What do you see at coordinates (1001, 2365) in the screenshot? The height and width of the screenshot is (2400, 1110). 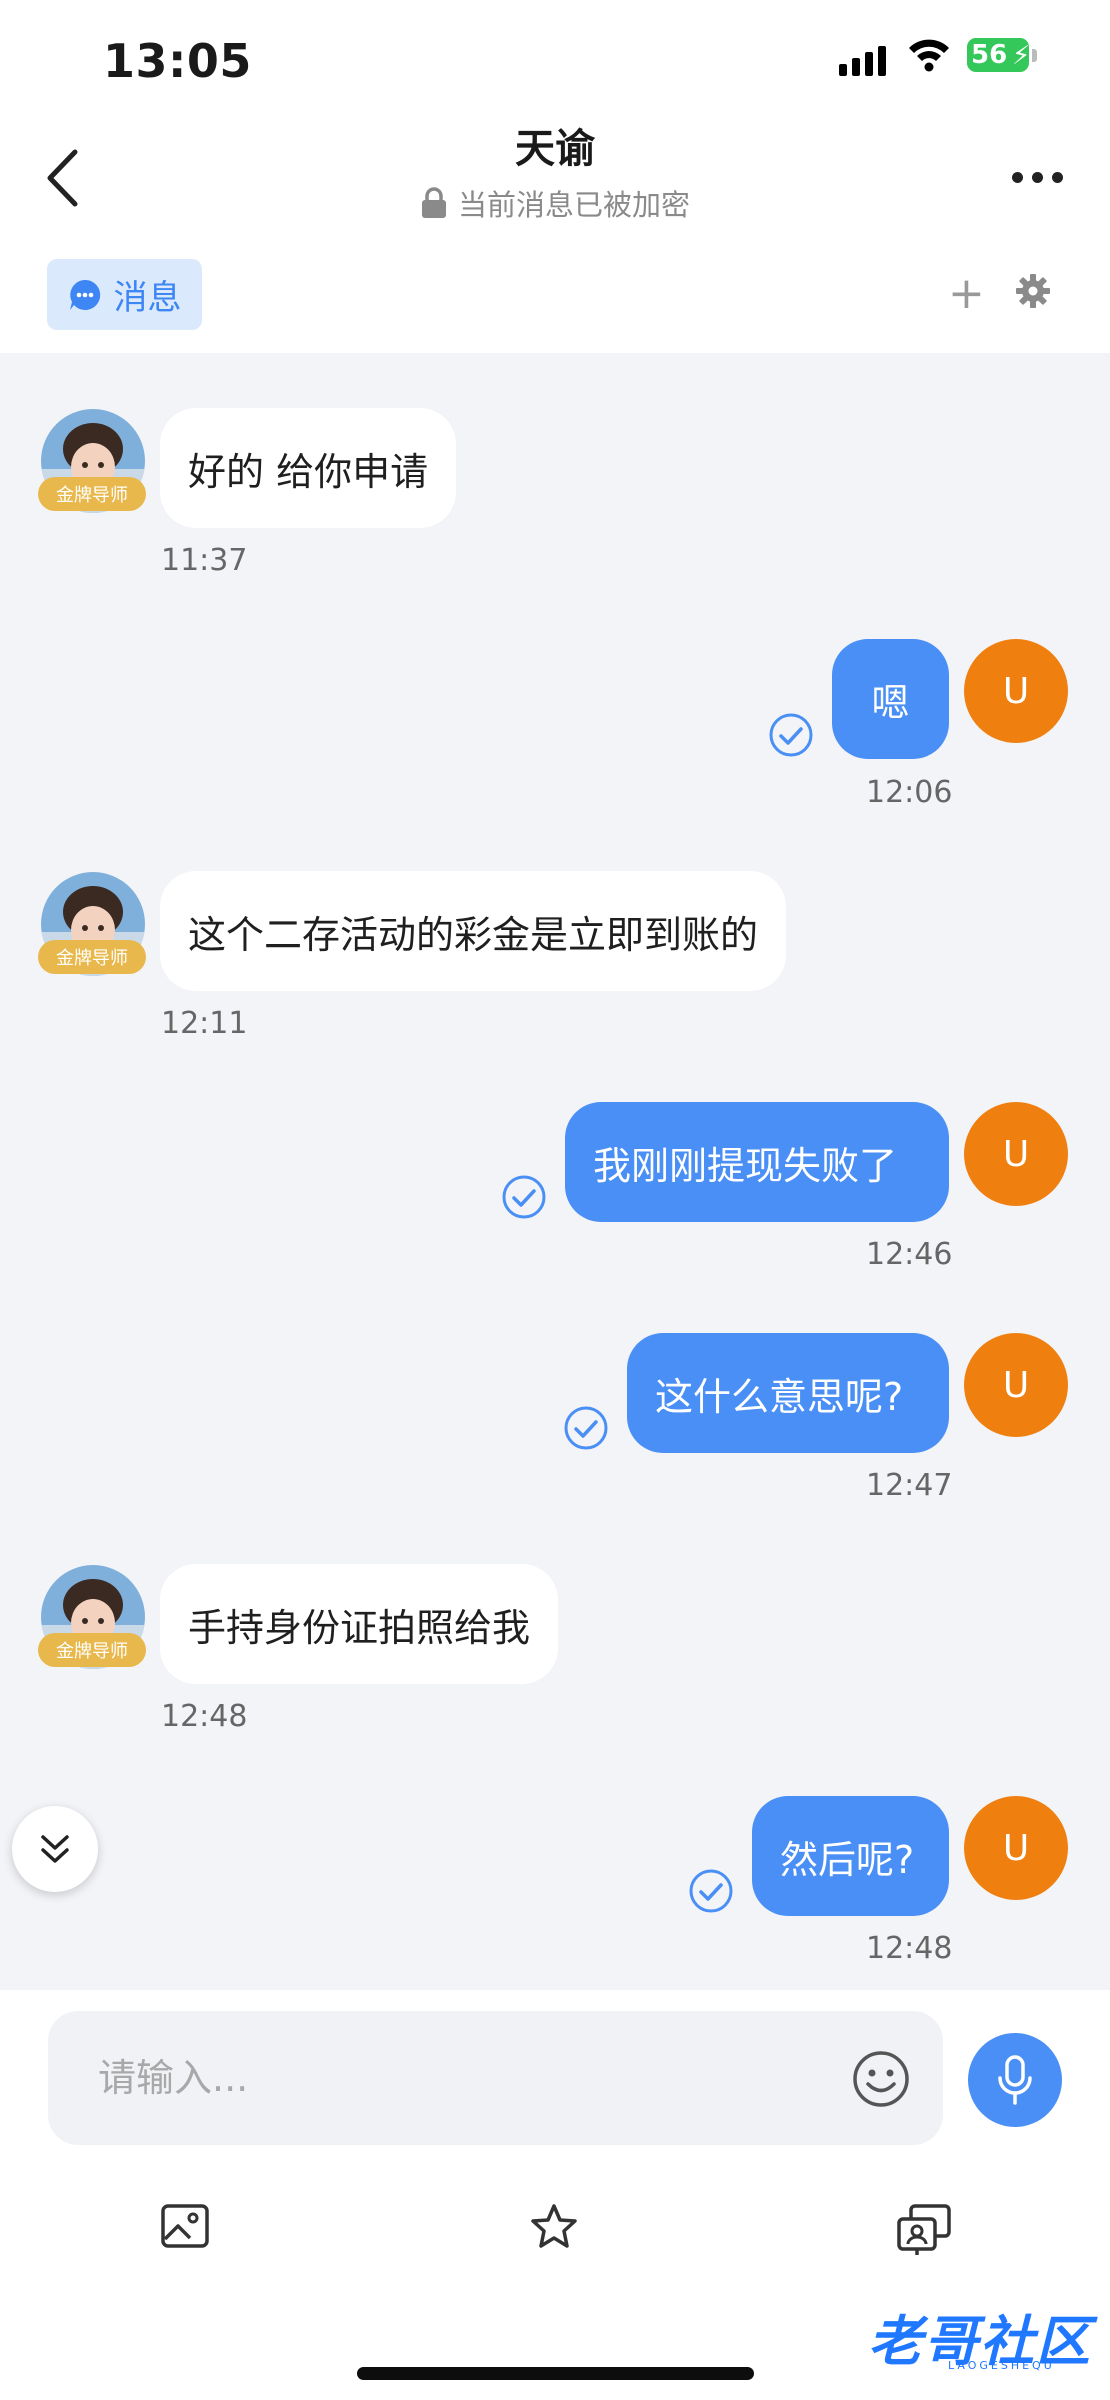 I see `watermark-subtext: LAOGESHEQU` at bounding box center [1001, 2365].